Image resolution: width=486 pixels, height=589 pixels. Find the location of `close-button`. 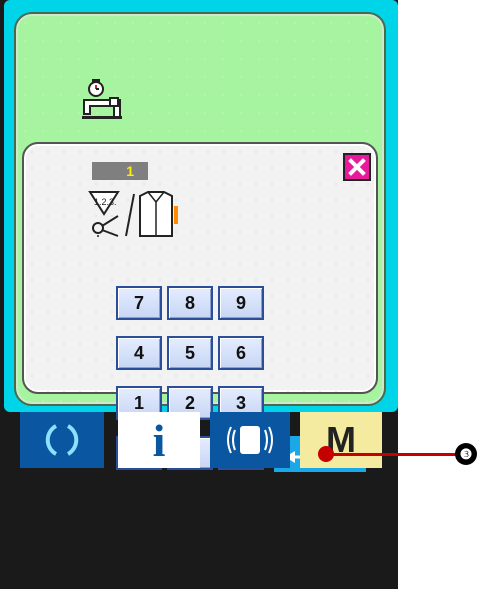

close-button is located at coordinates (357, 167).